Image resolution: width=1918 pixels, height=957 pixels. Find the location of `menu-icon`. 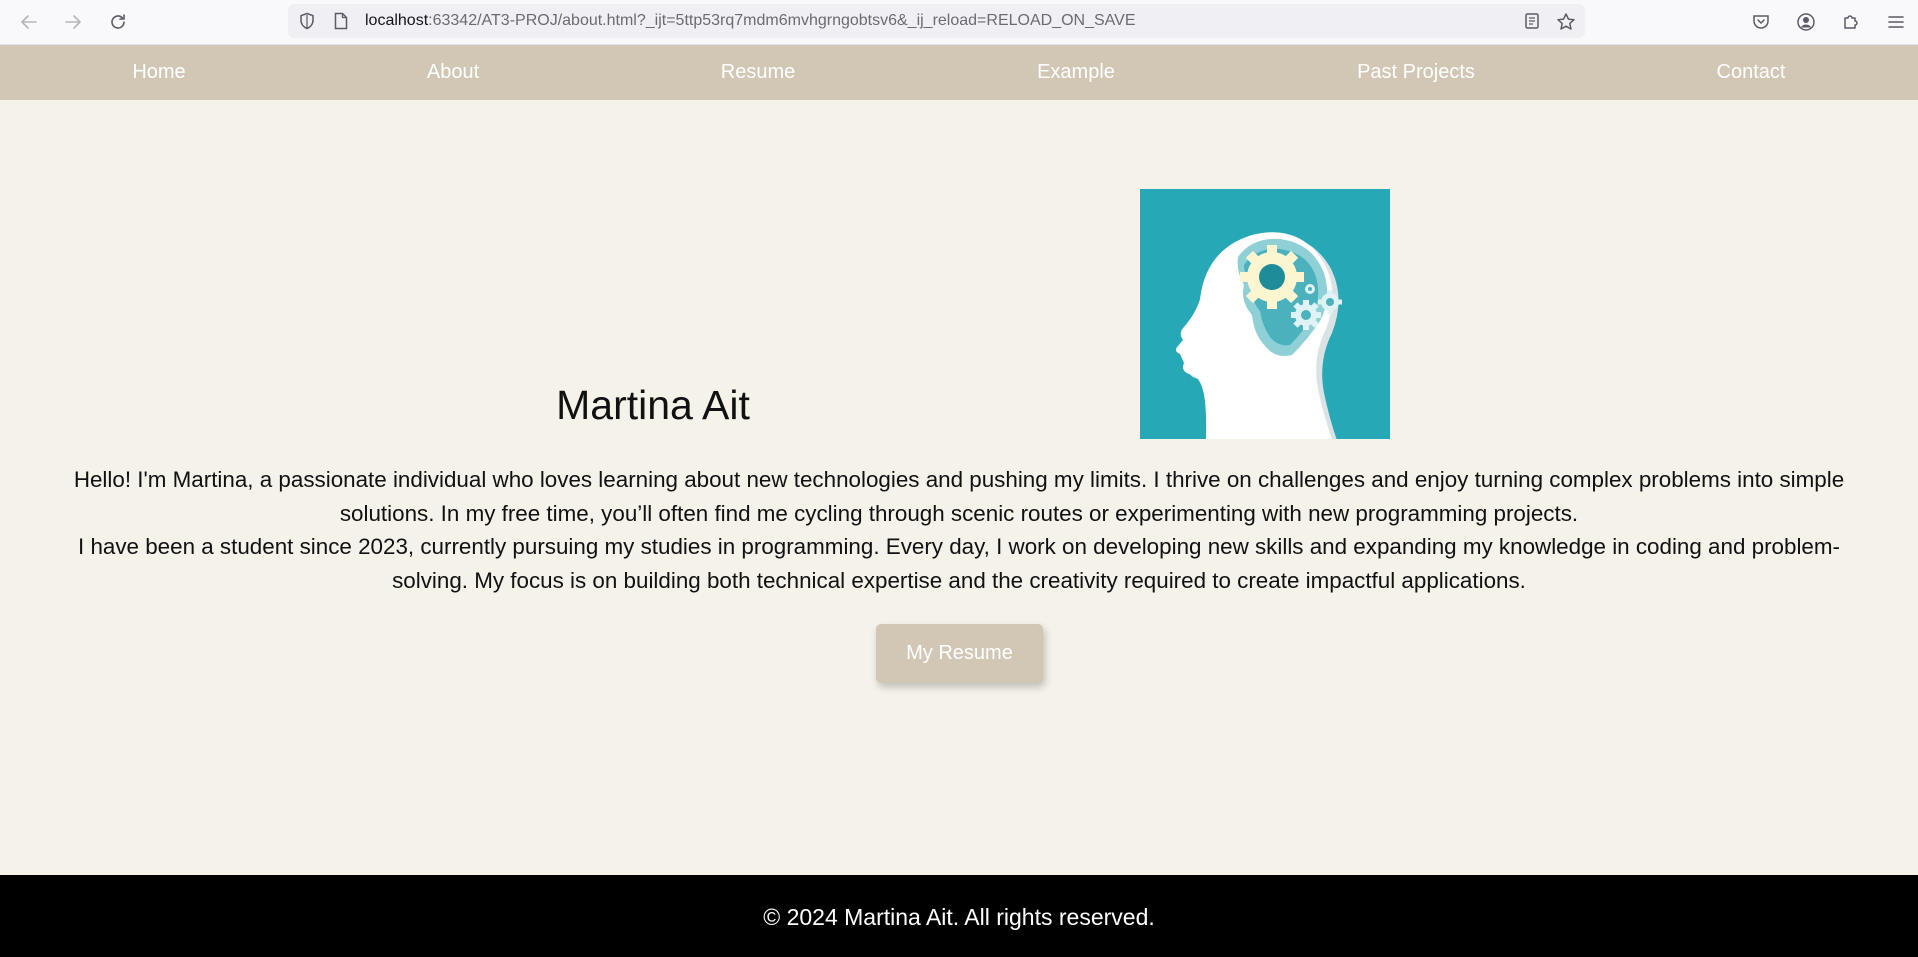

menu-icon is located at coordinates (1895, 22).